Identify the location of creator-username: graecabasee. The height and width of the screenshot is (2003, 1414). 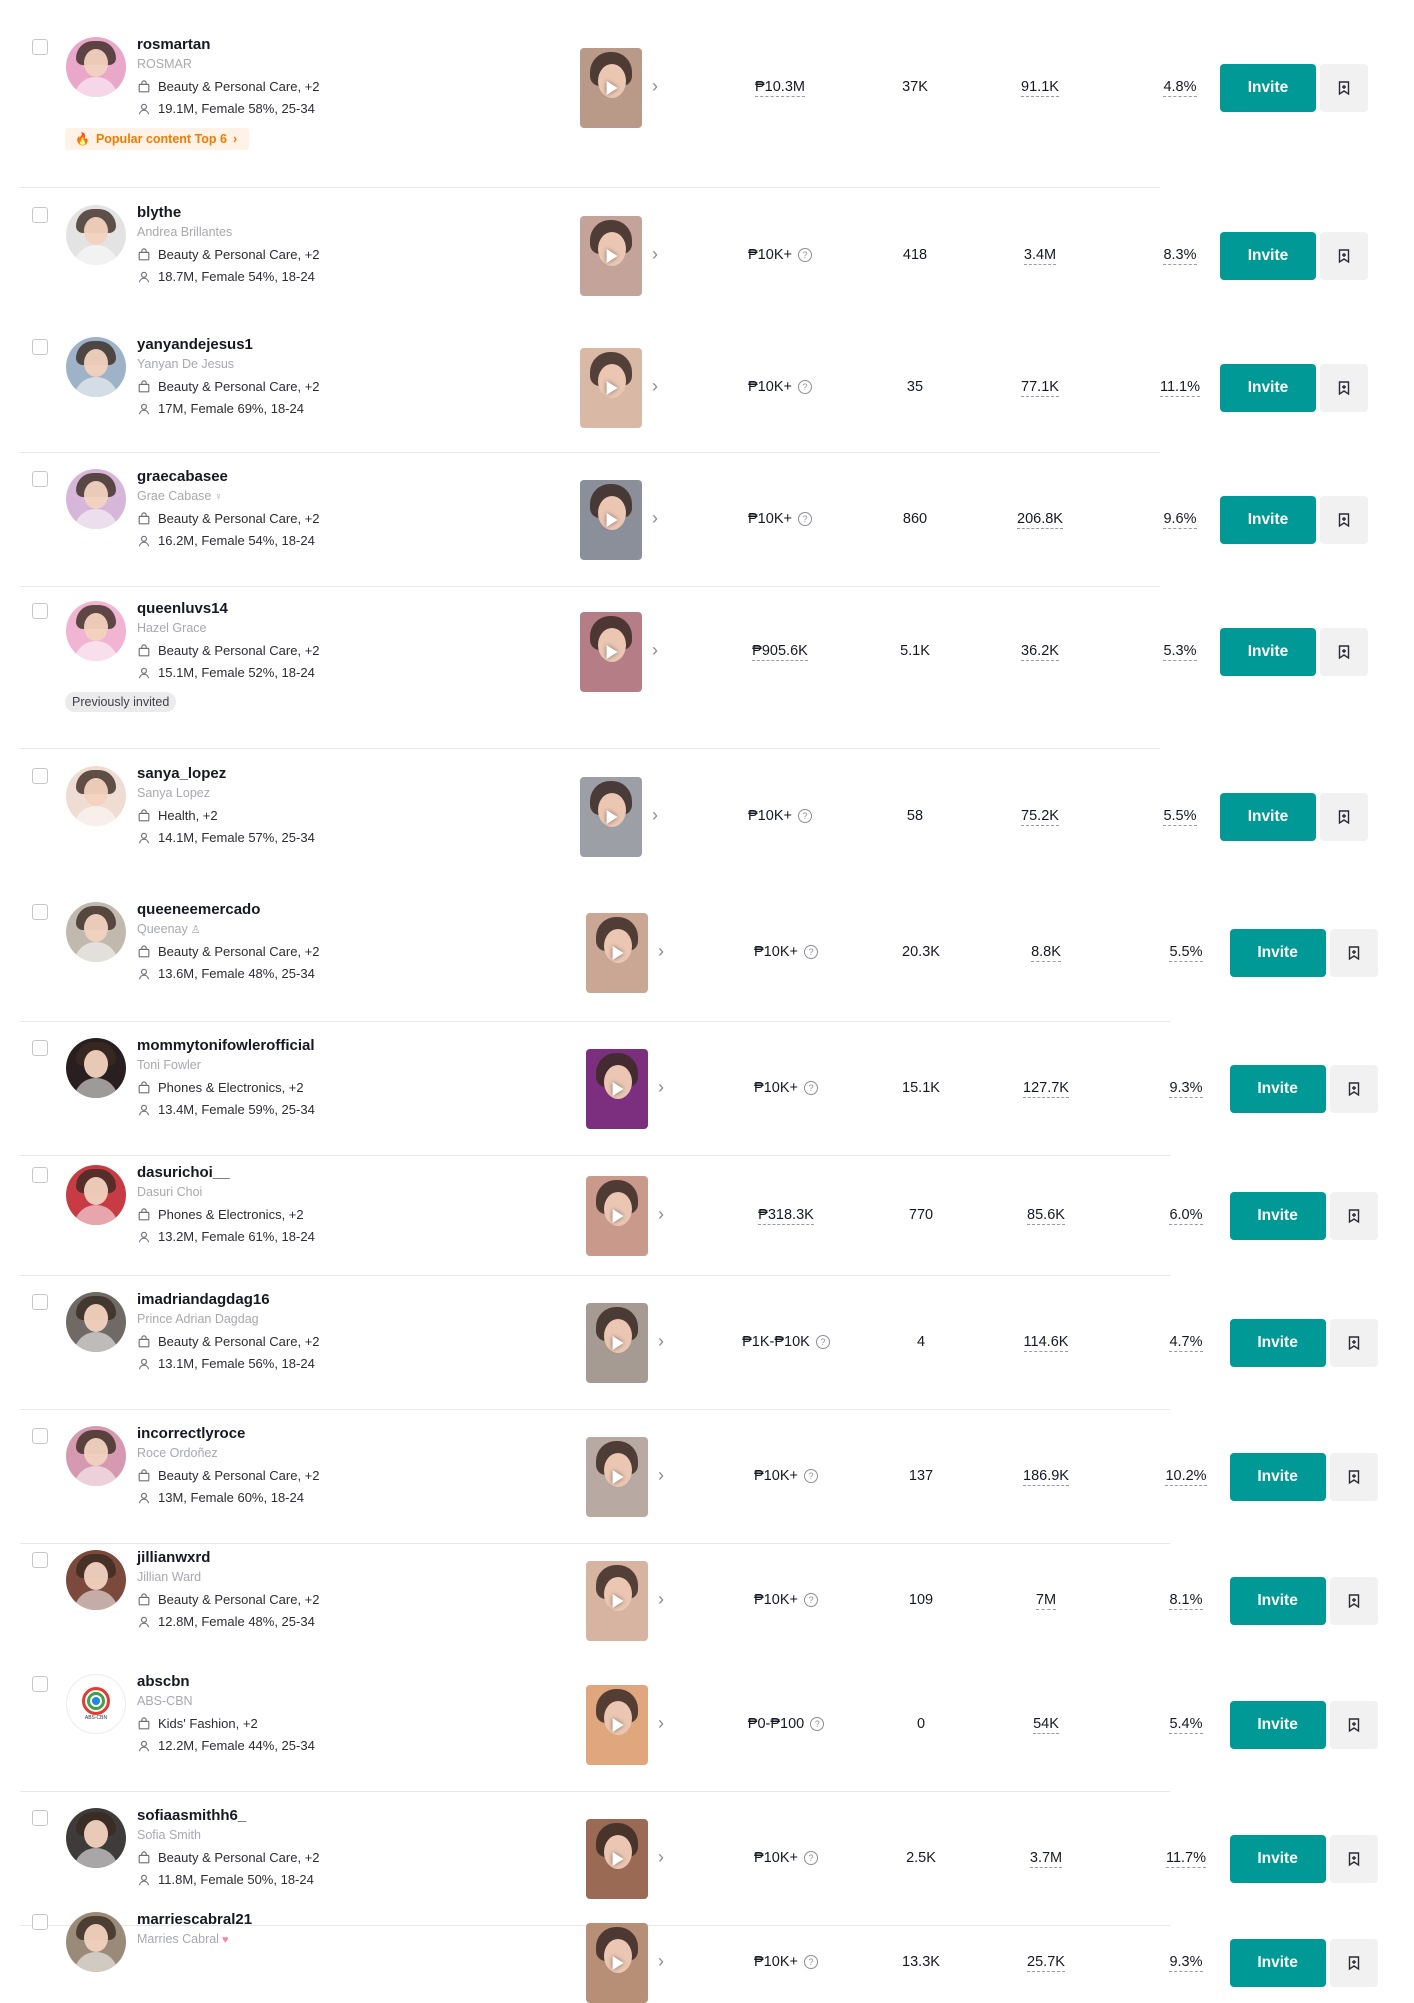
(182, 476).